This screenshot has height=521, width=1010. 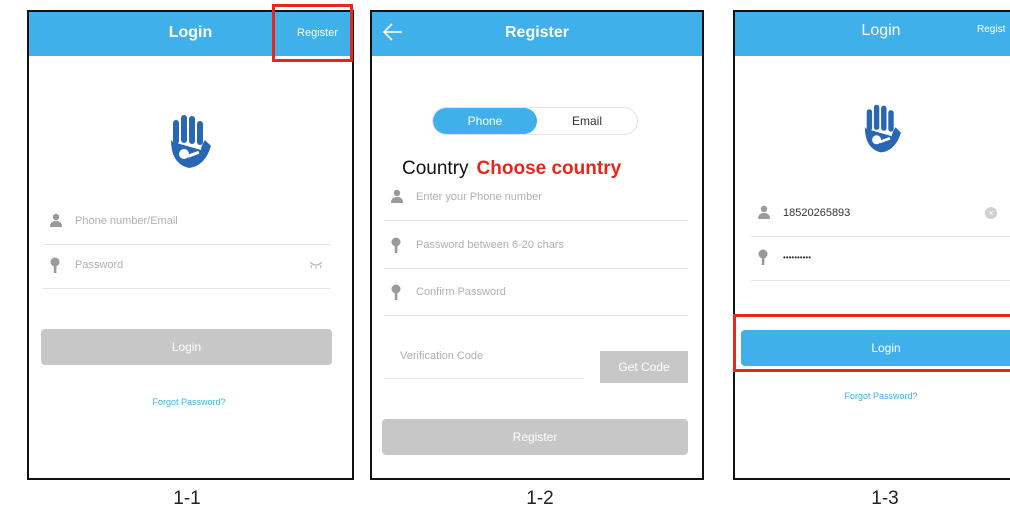 I want to click on register-button: Register, so click(x=535, y=437).